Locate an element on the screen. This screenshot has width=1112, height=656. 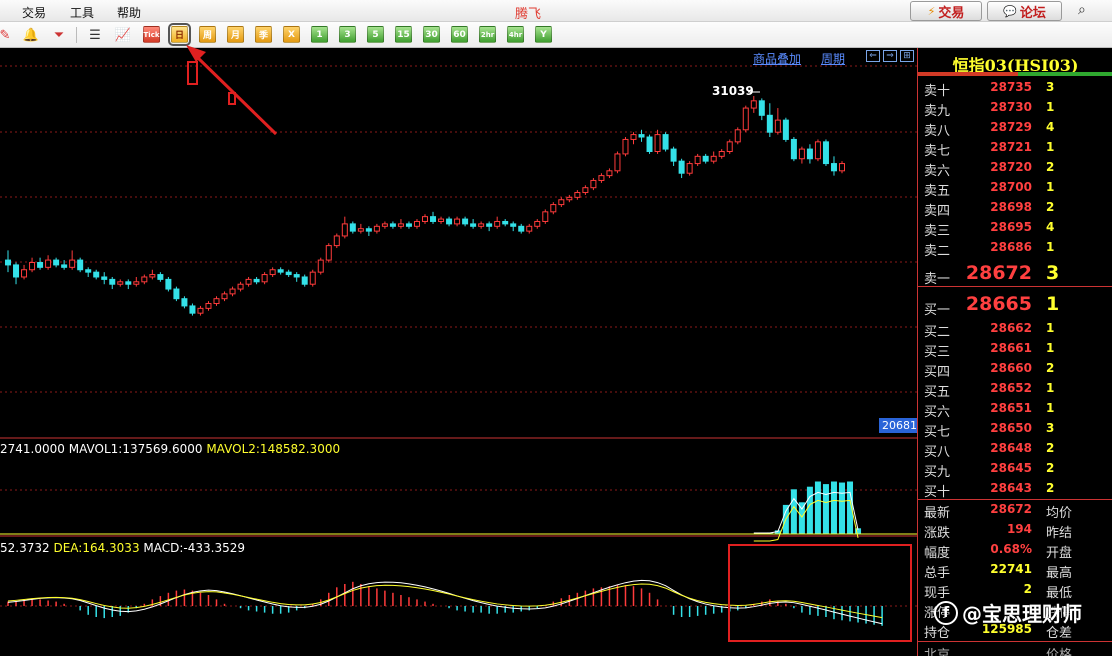
bid-1-row: 买一 28665 1 is located at coordinates (1015, 304).